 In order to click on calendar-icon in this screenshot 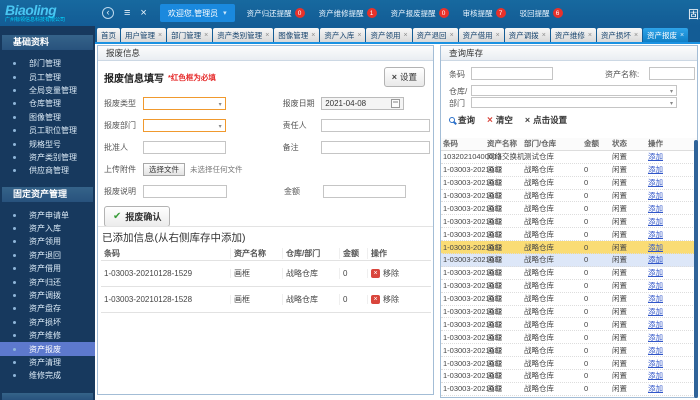, I will do `click(396, 103)`.